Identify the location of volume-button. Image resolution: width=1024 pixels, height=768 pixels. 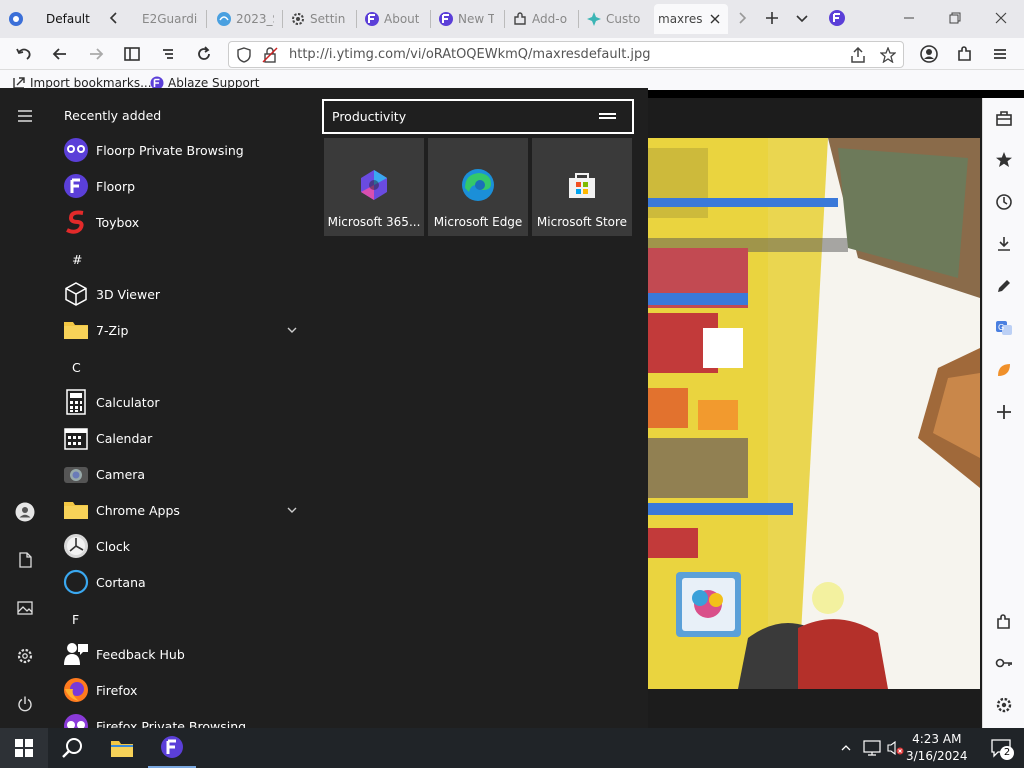
(895, 748).